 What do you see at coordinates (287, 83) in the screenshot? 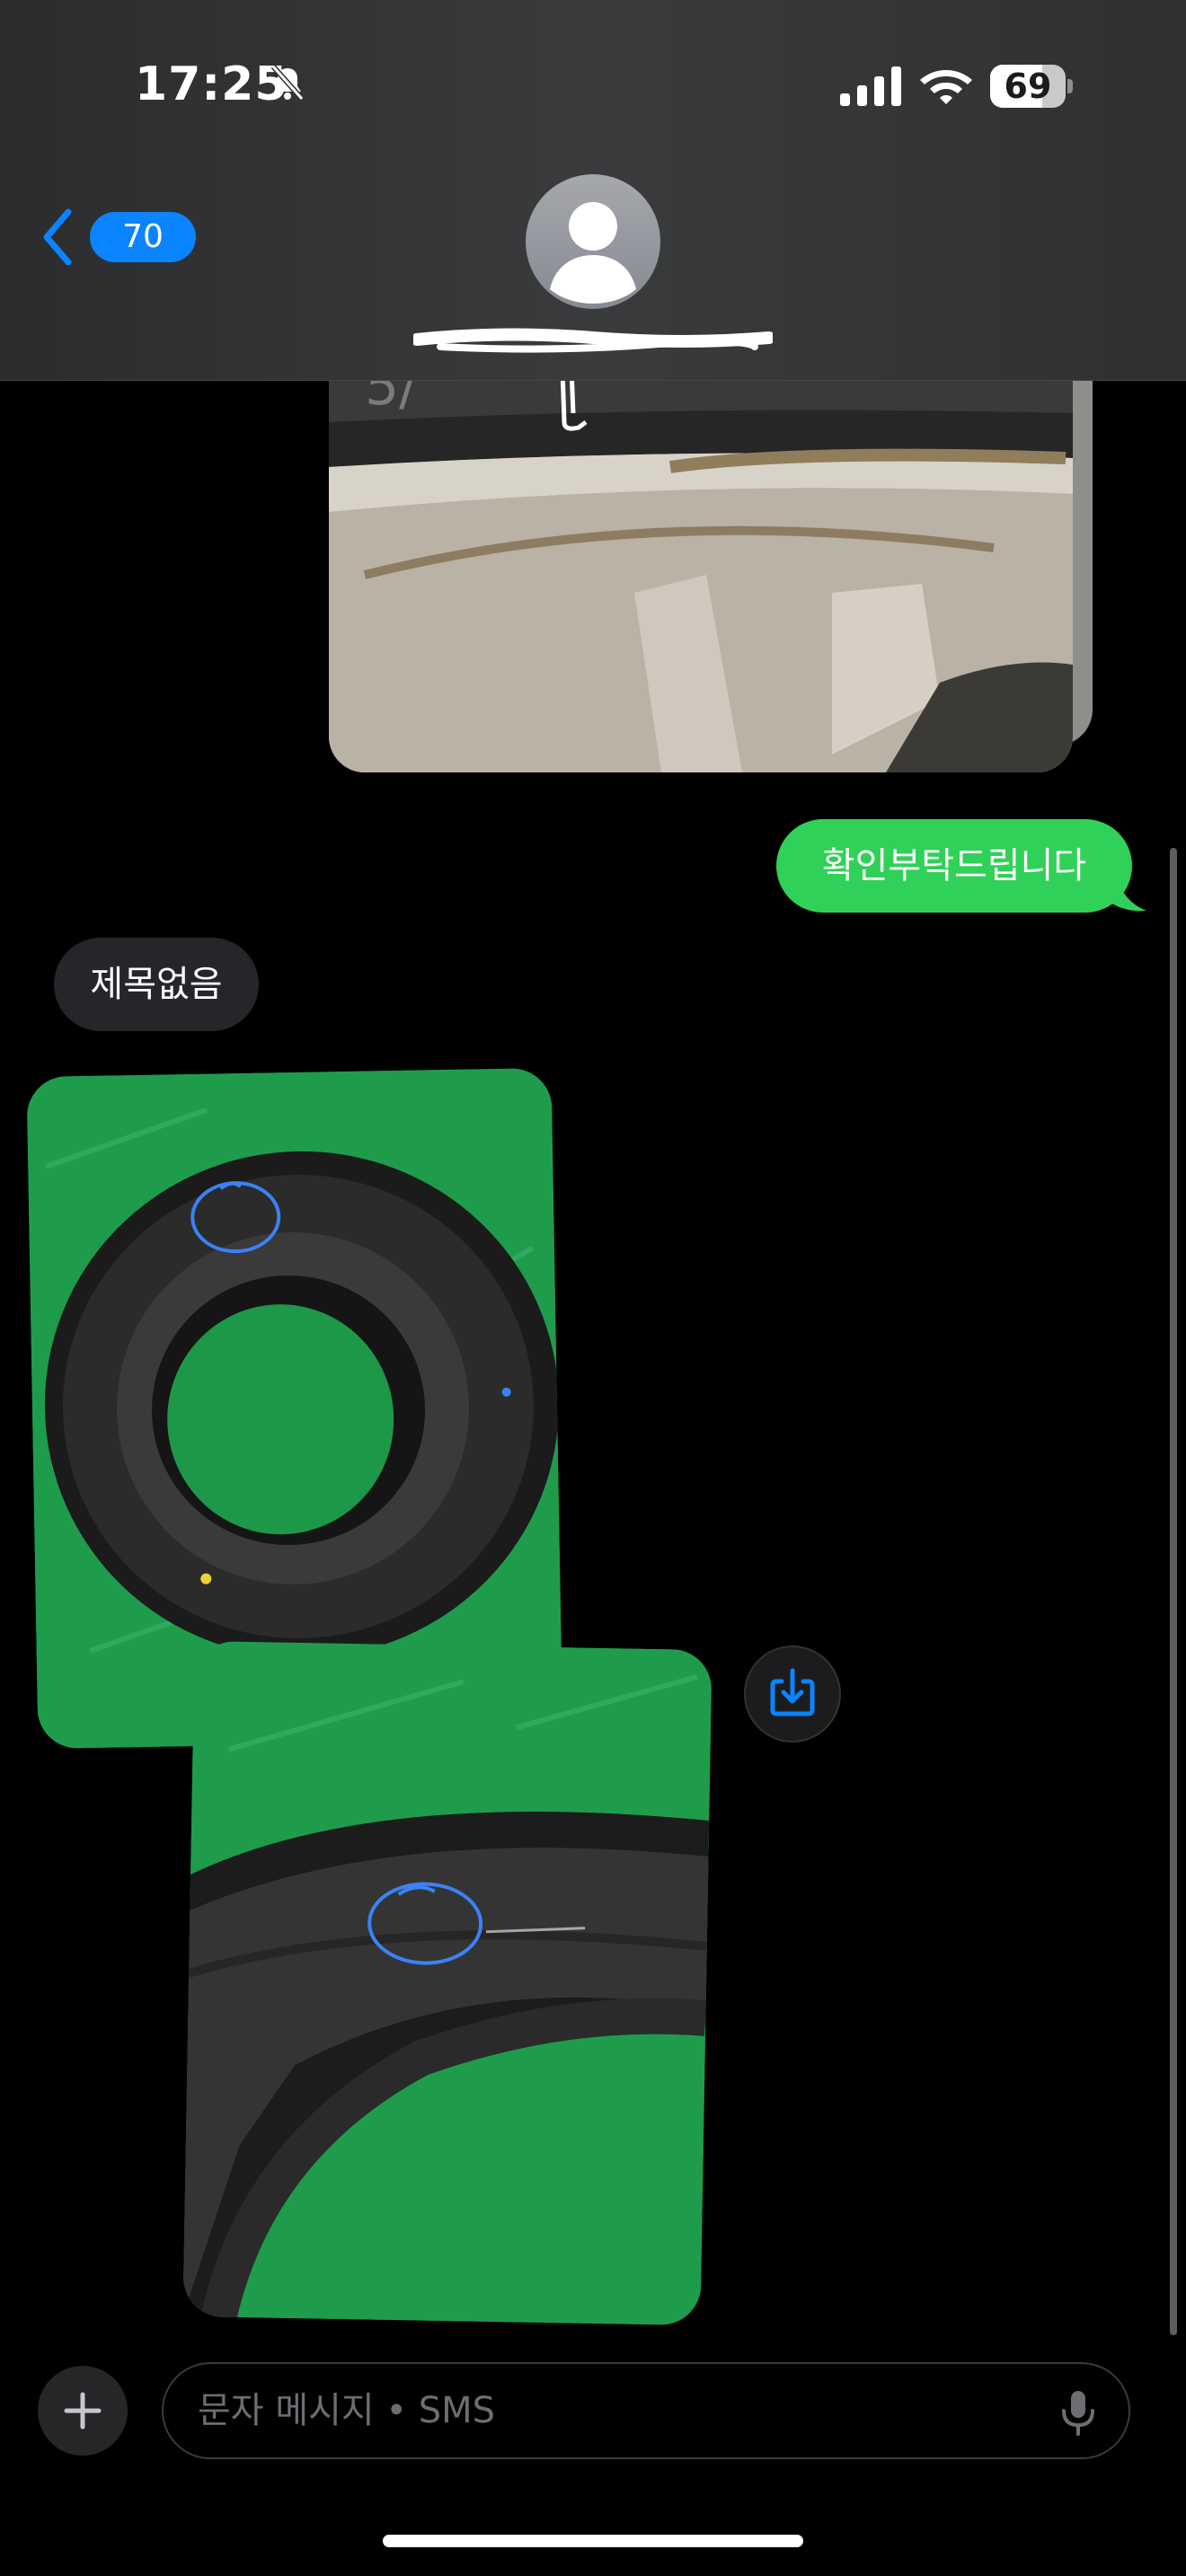
I see `bell-slash-icon` at bounding box center [287, 83].